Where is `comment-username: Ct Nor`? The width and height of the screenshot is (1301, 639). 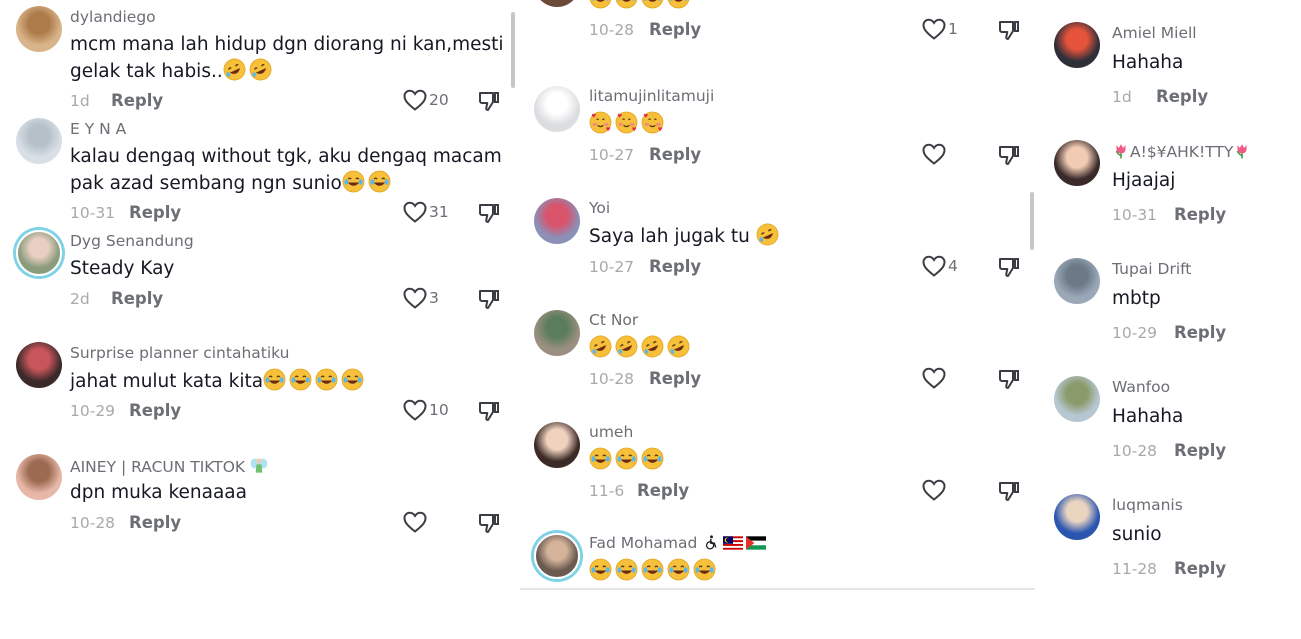
comment-username: Ct Nor is located at coordinates (613, 320).